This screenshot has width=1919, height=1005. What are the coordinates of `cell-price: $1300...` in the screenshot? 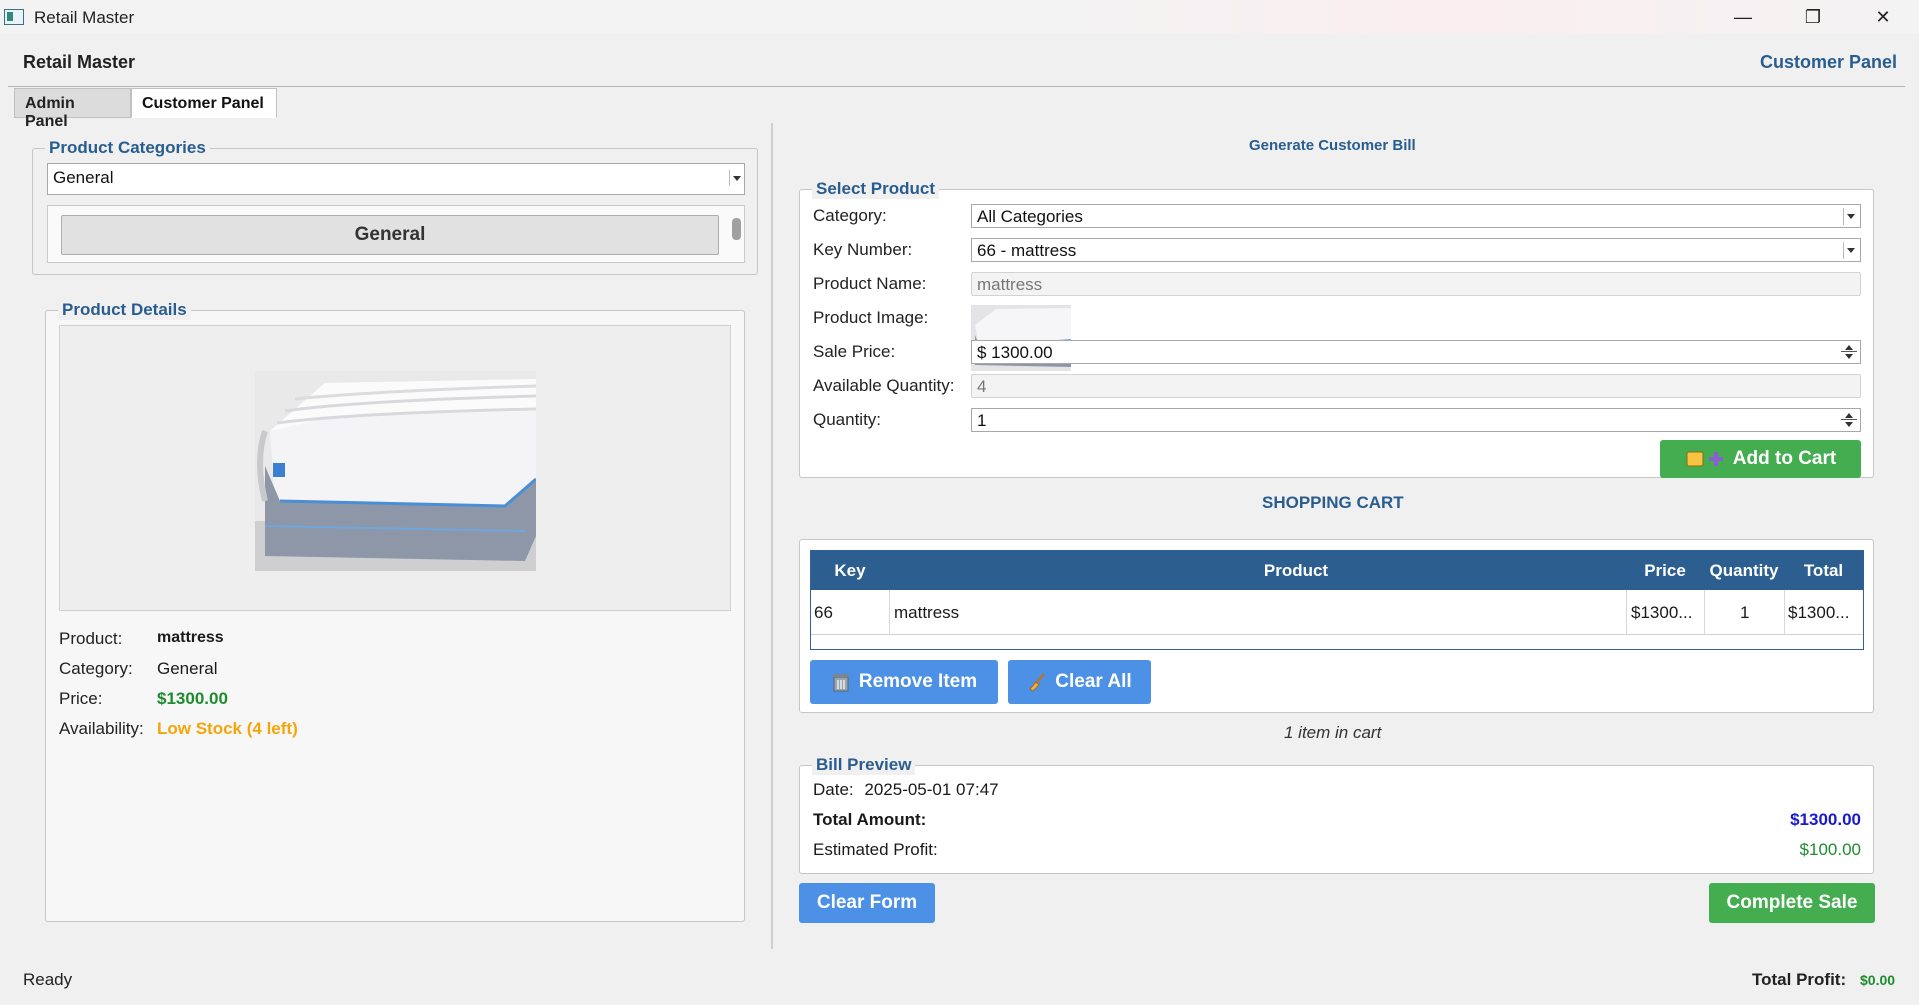 It's located at (1662, 612).